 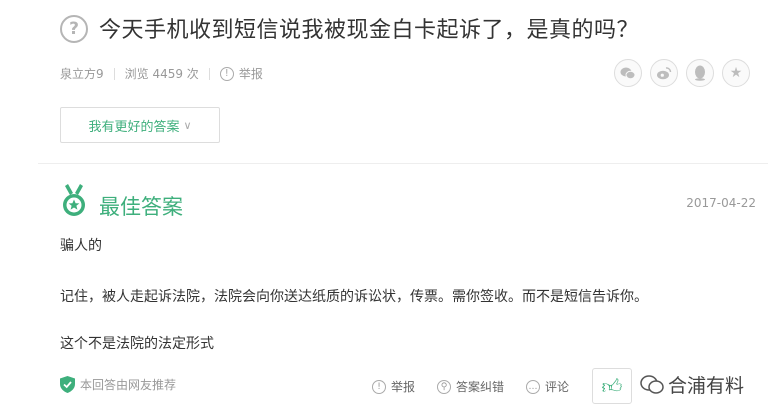 I want to click on watermark: 合浦有料, so click(x=692, y=384).